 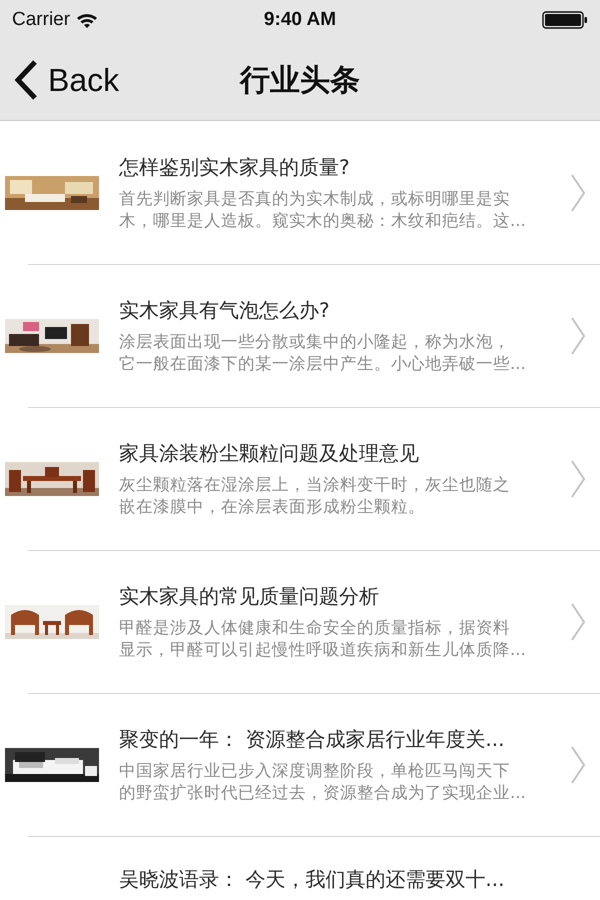 What do you see at coordinates (87, 20) in the screenshot?
I see `wifi-icon` at bounding box center [87, 20].